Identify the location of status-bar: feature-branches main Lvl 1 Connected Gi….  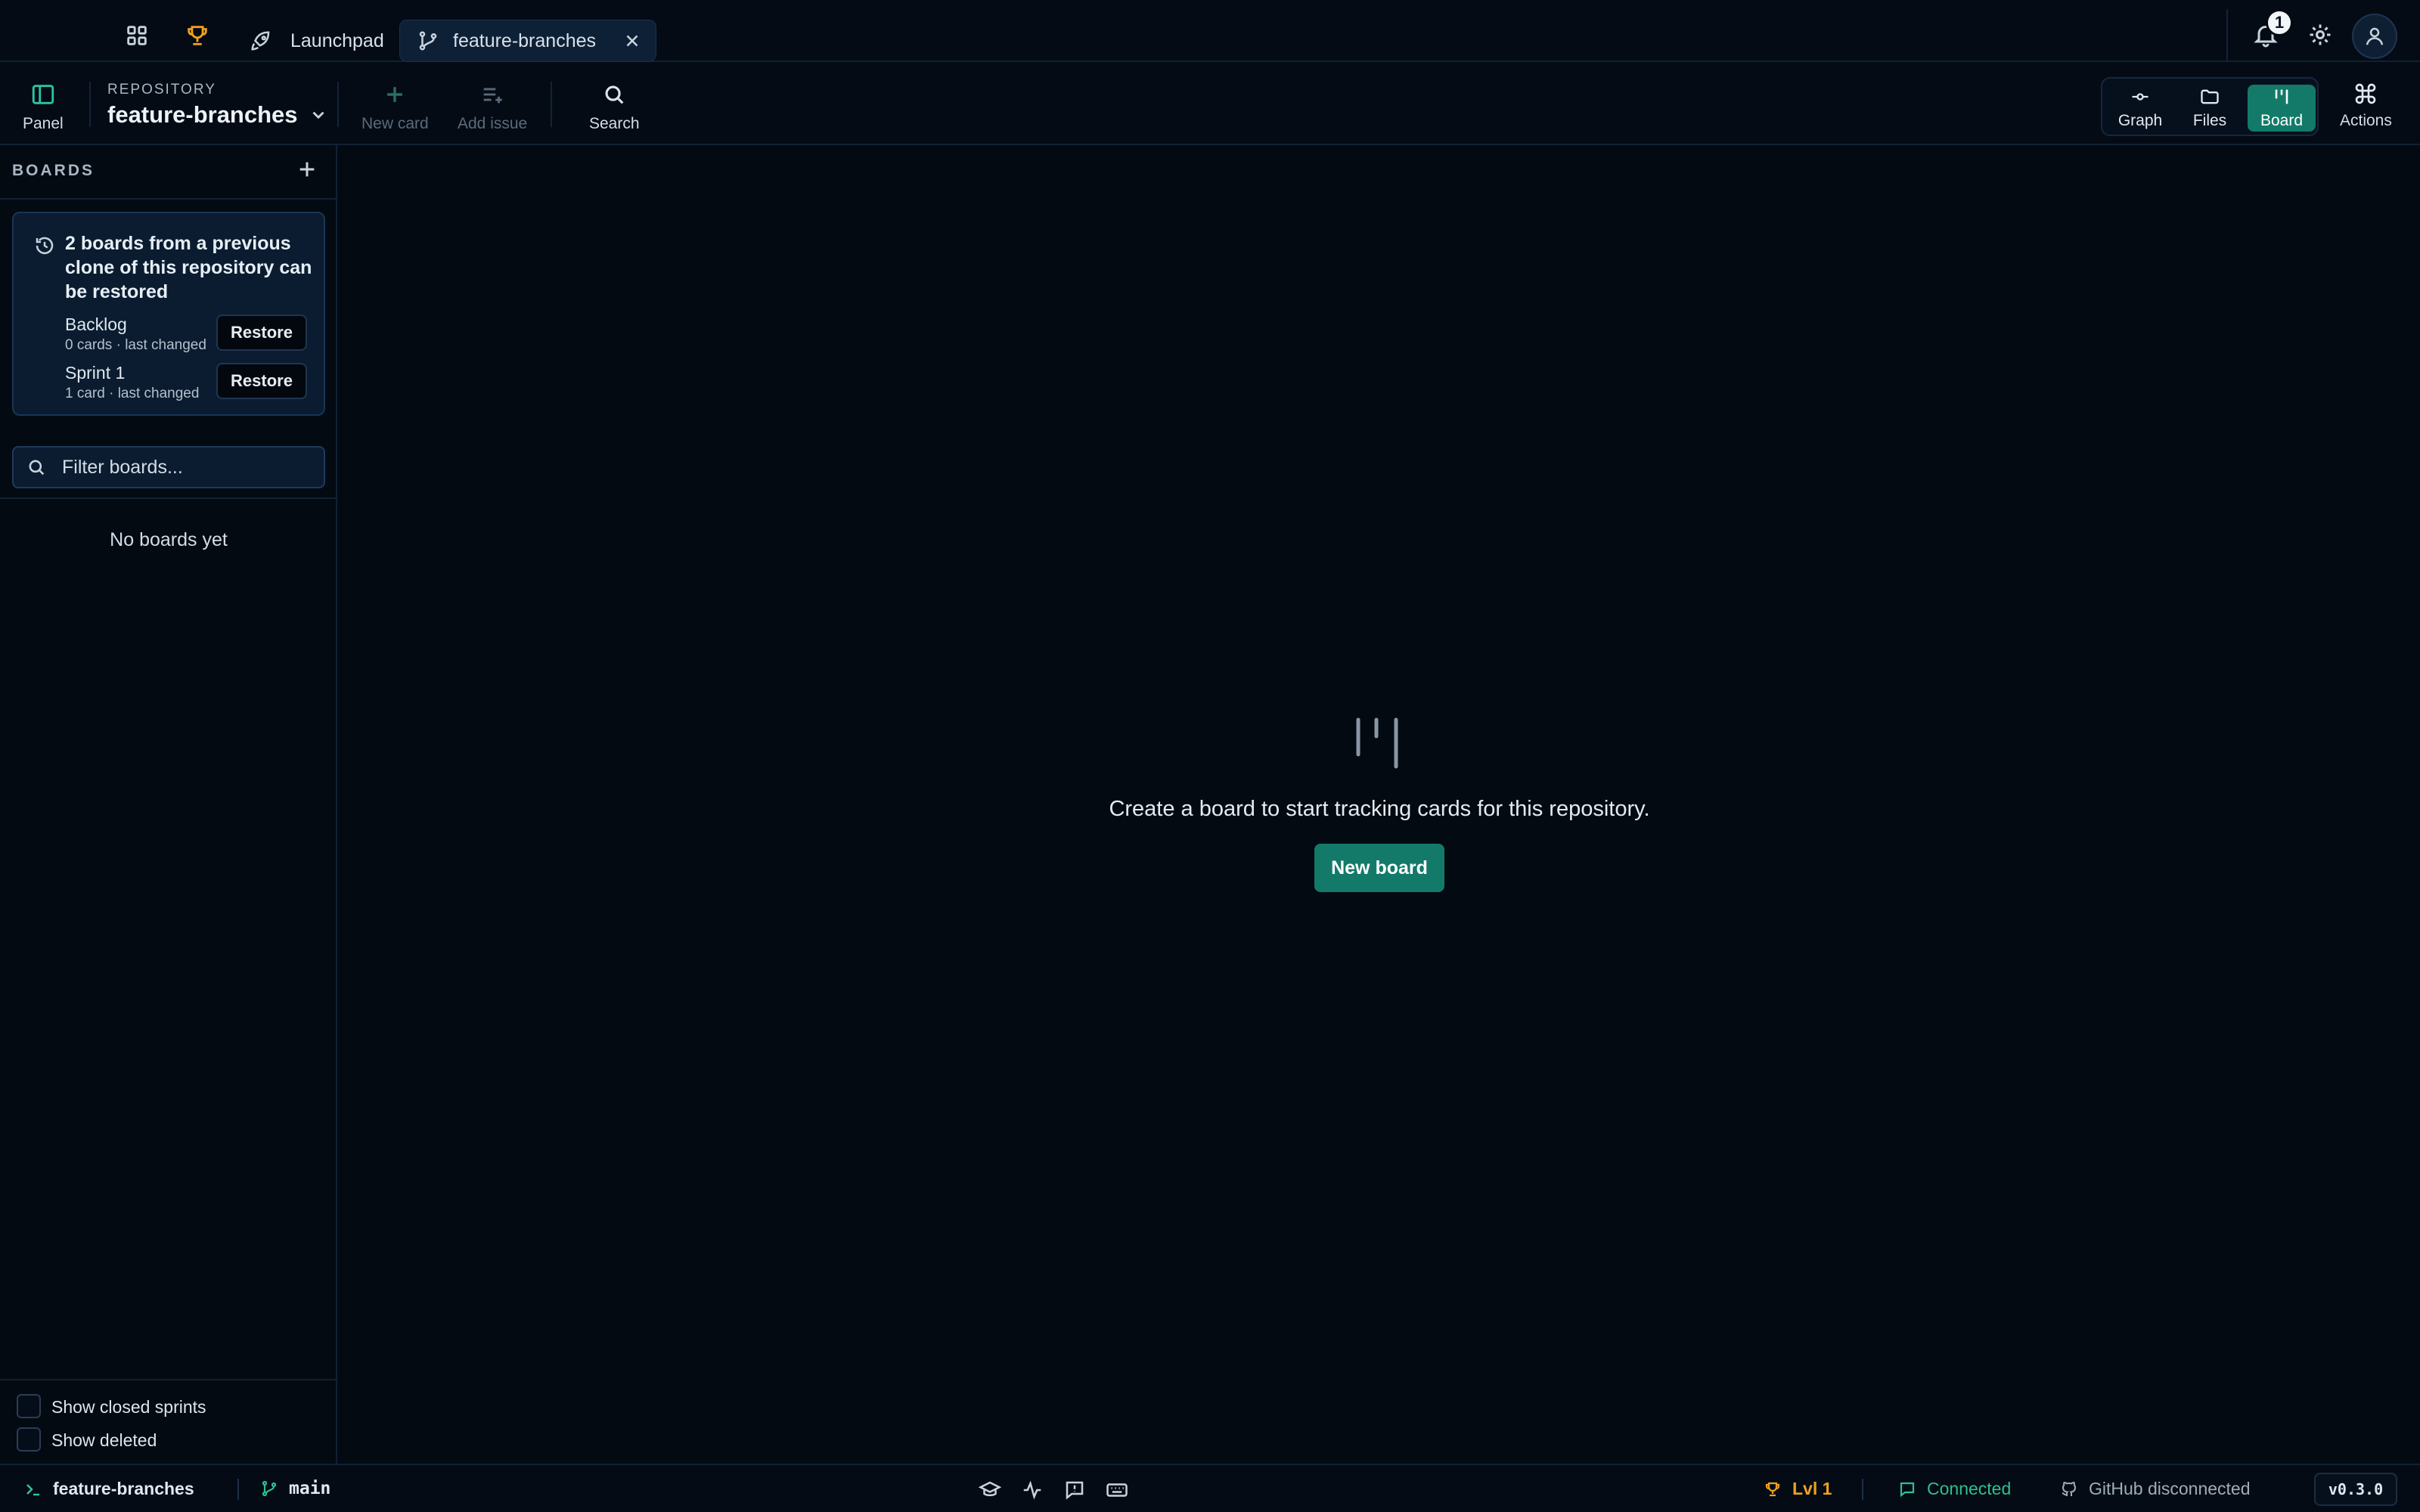
(1210, 1488).